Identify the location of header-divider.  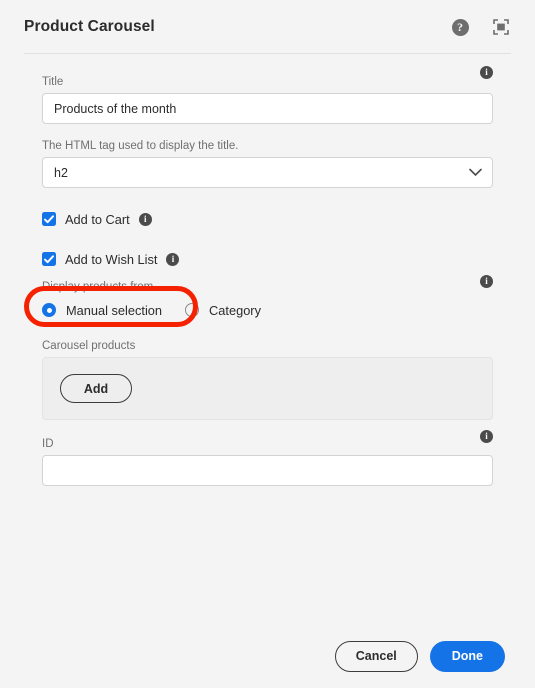
(267, 53).